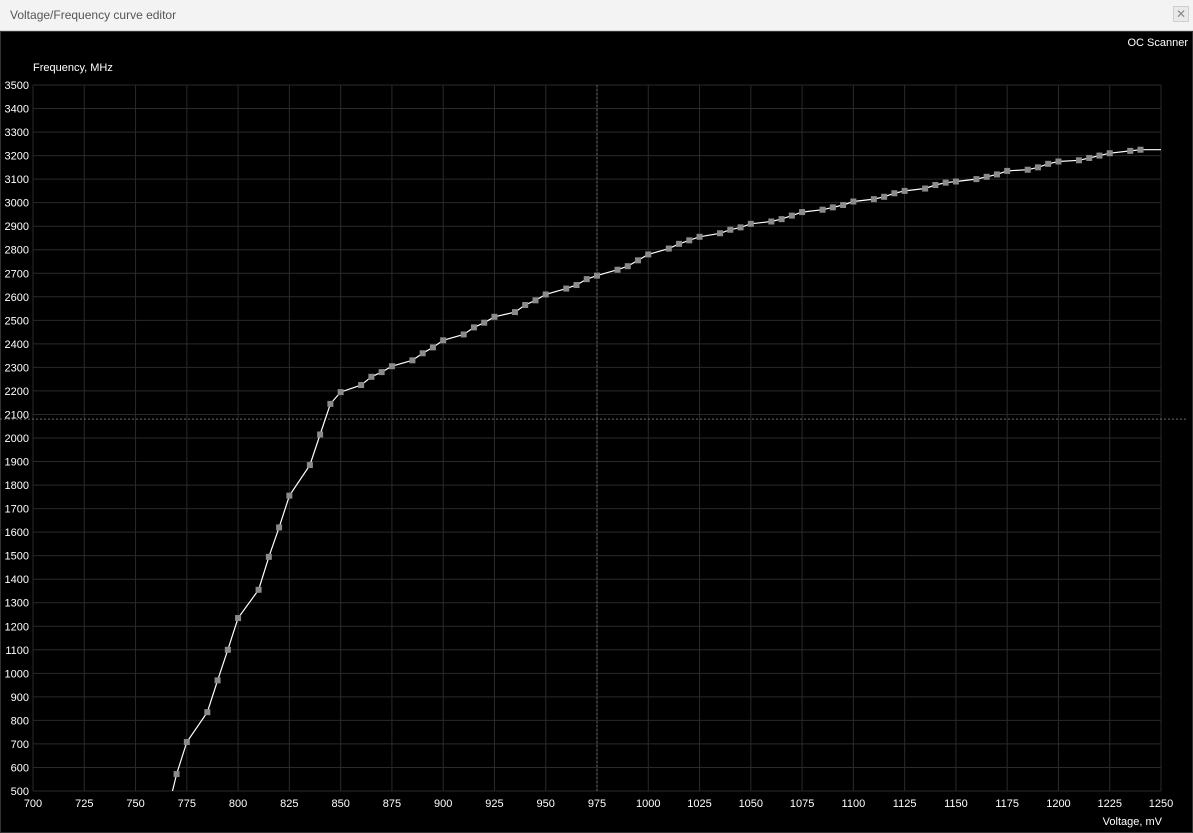  I want to click on x-tick-label: 1100, so click(854, 804).